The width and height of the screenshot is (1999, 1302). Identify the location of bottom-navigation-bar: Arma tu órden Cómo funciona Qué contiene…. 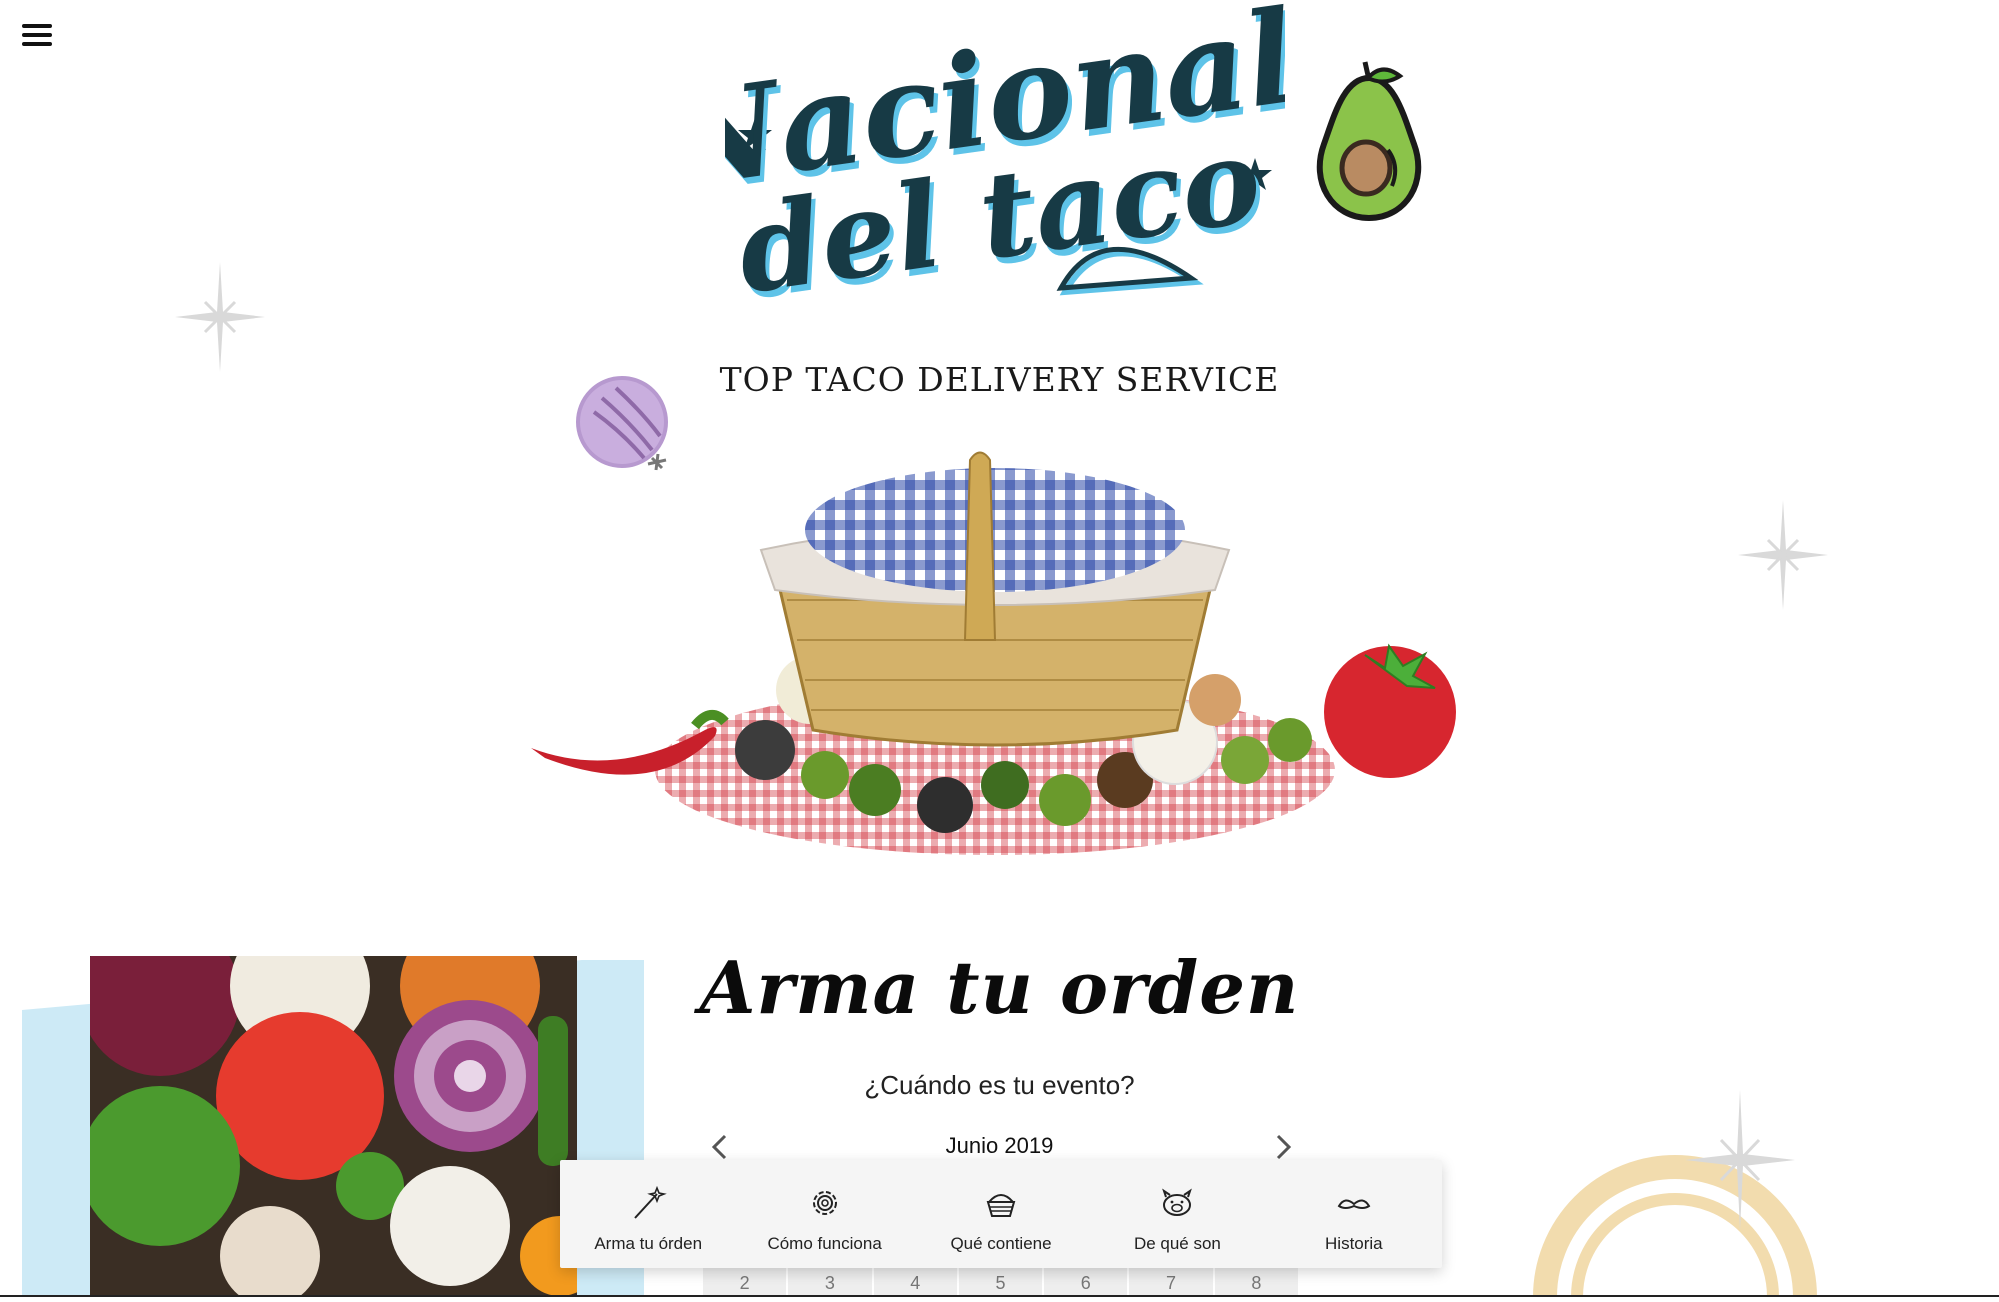
(1001, 1214).